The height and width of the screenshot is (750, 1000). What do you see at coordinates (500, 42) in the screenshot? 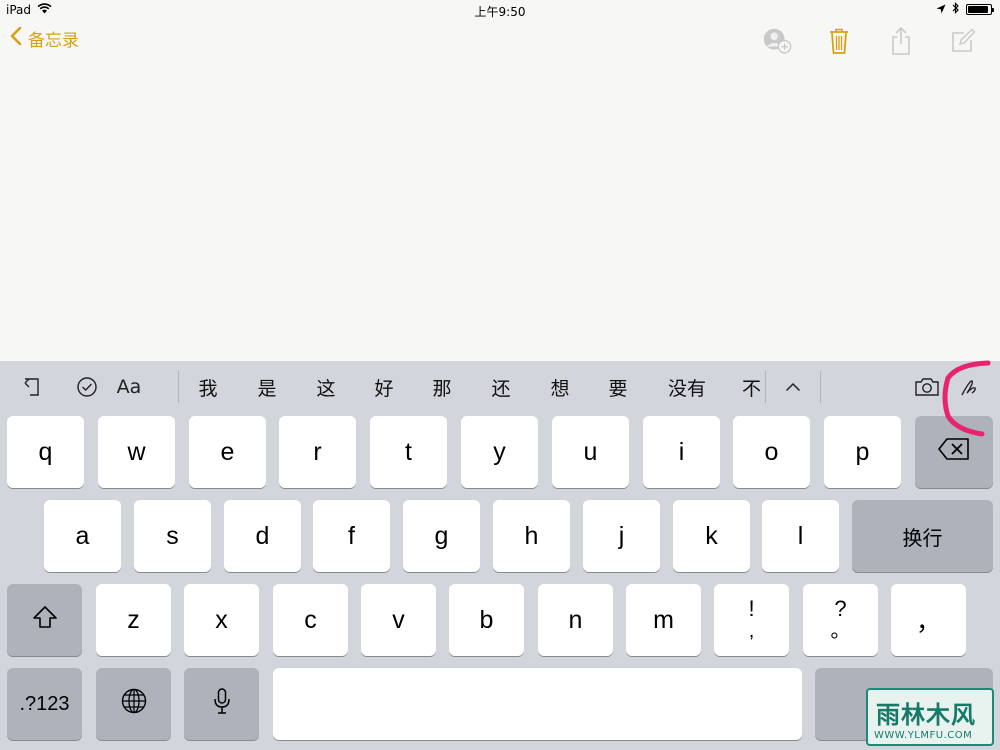
I see `nav-bar: 备忘录` at bounding box center [500, 42].